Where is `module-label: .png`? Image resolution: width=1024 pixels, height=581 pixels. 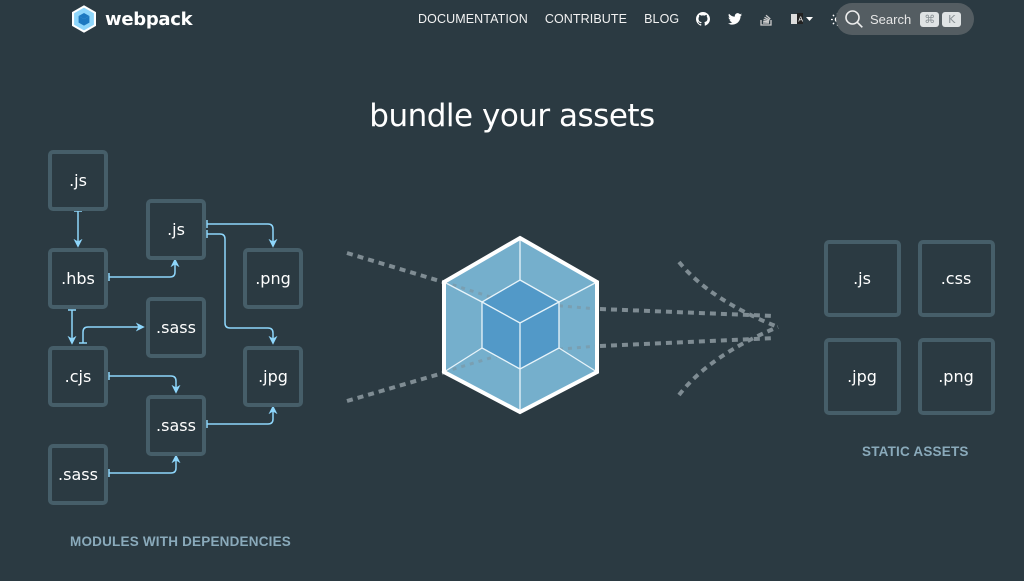
module-label: .png is located at coordinates (273, 278).